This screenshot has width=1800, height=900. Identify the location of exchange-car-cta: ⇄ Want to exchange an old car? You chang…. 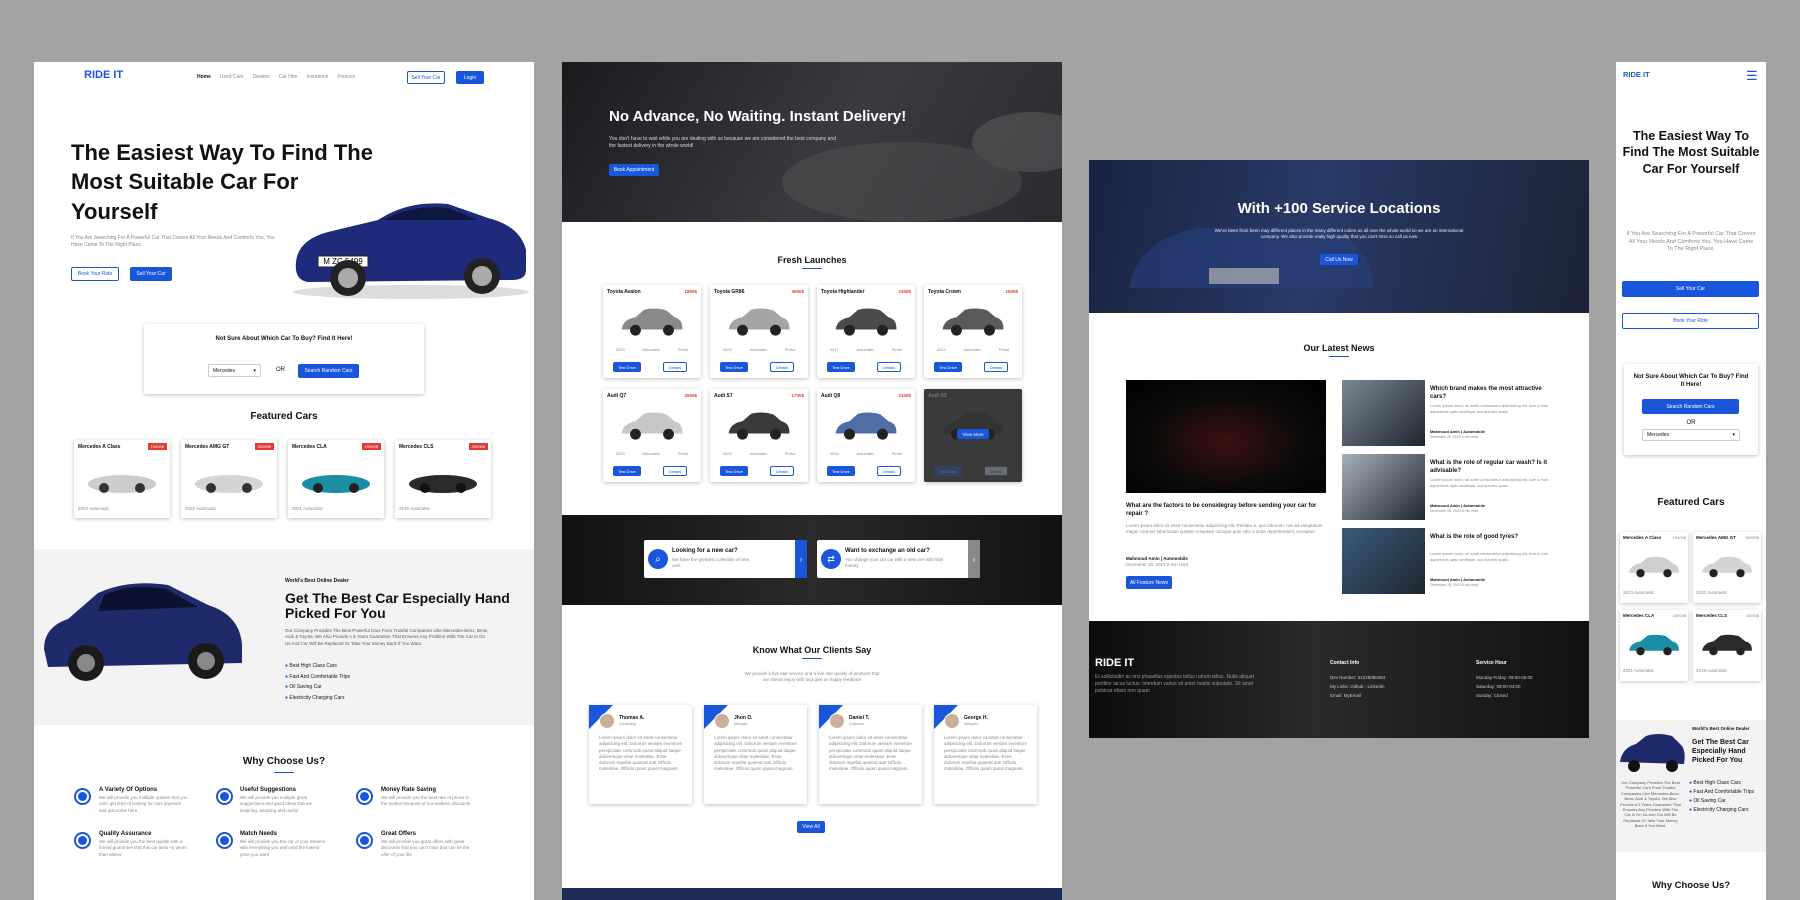
(898, 559).